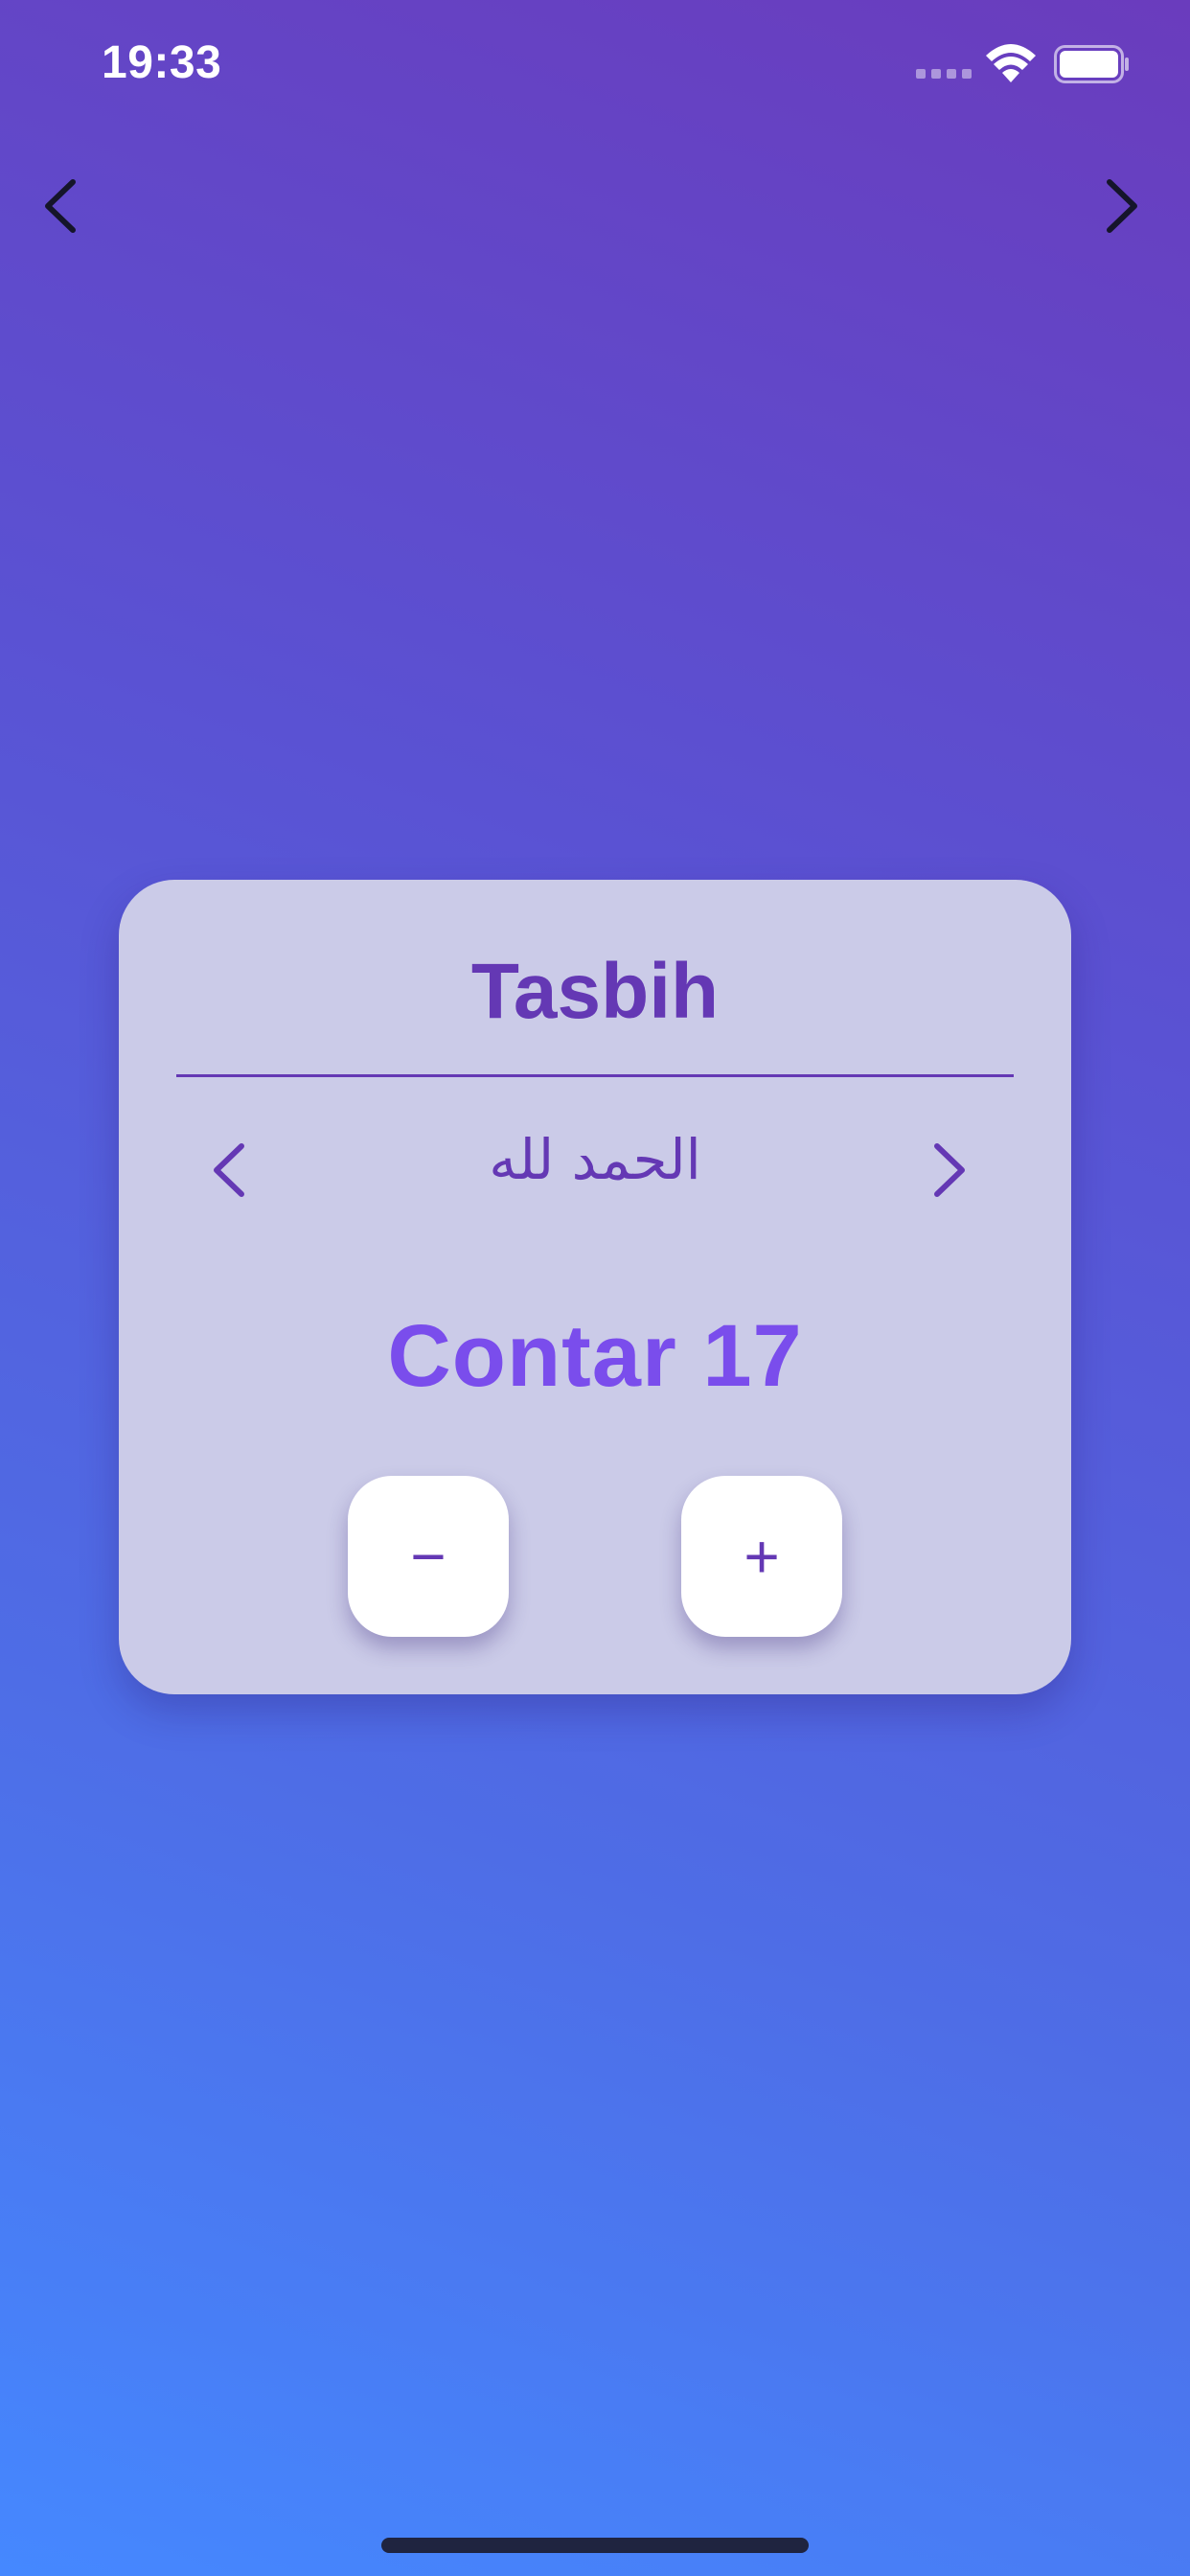  I want to click on status-time: 19:33, so click(162, 63).